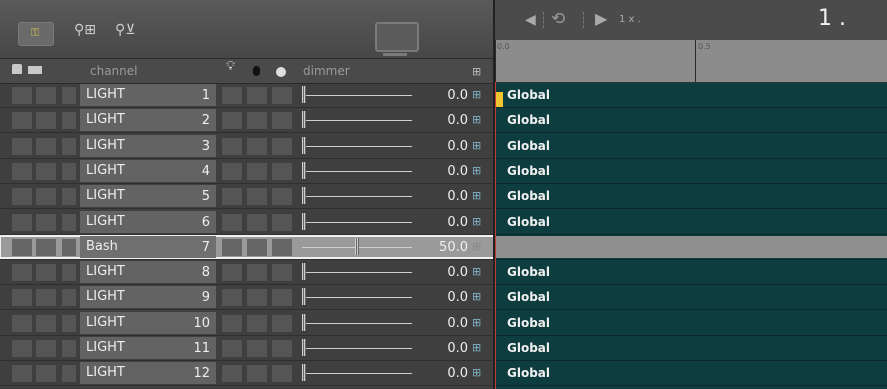 The image size is (887, 389). I want to click on channel-name-box: LIGHT 3, so click(148, 146).